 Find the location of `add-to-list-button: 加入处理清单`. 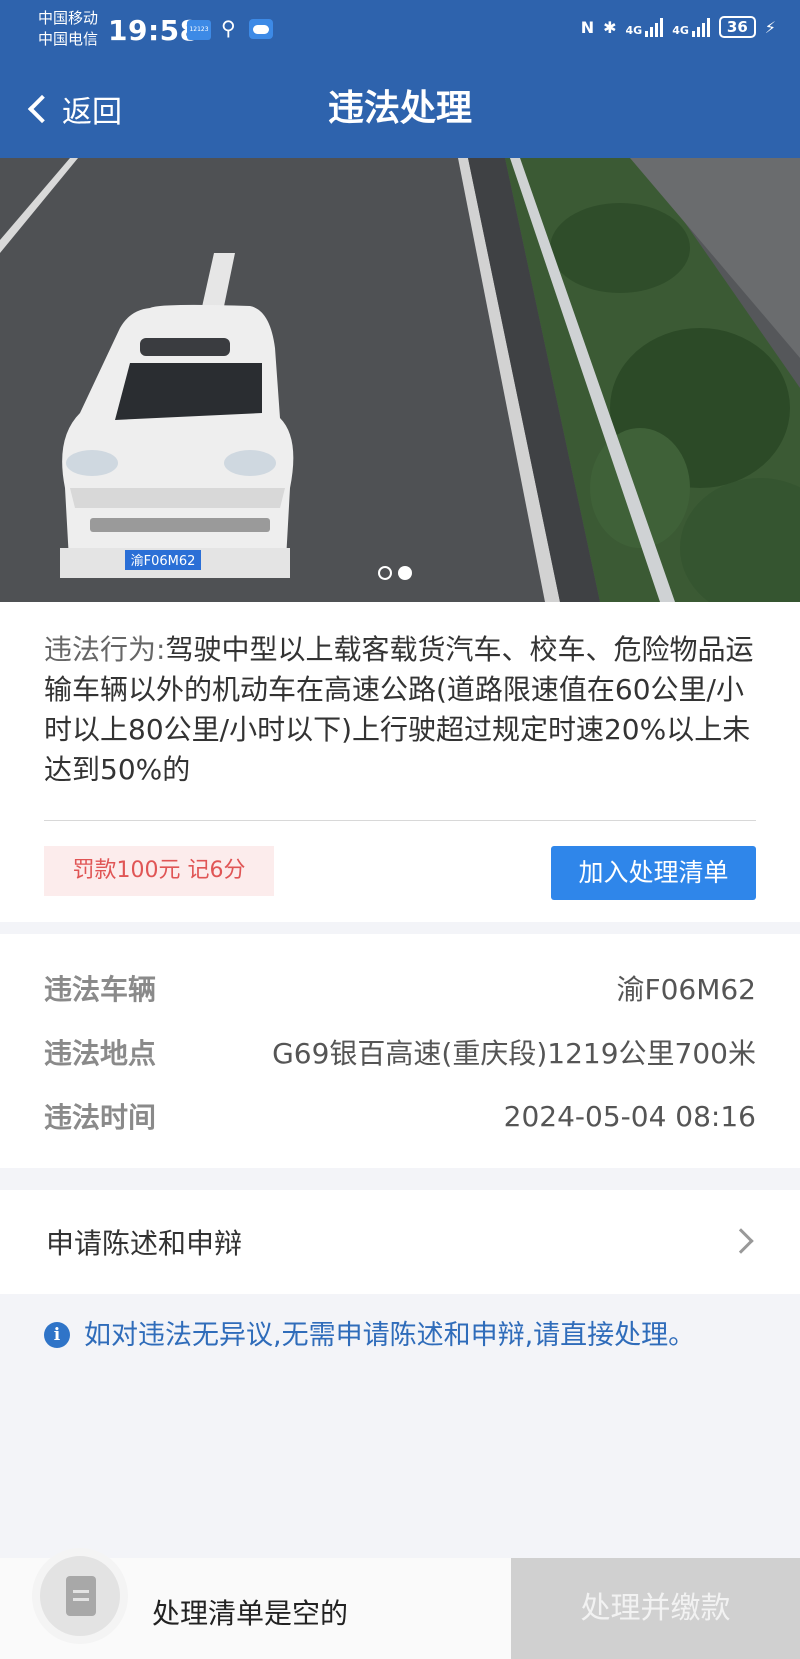

add-to-list-button: 加入处理清单 is located at coordinates (653, 873).